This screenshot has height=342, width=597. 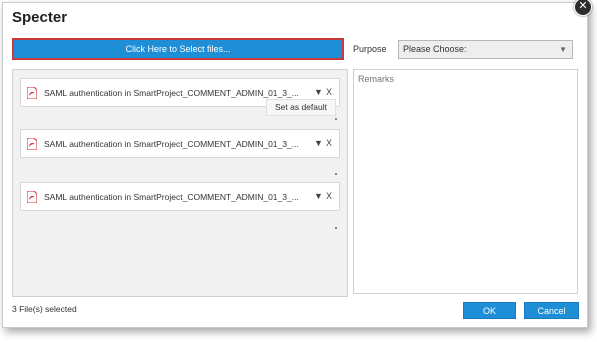 What do you see at coordinates (551, 310) in the screenshot?
I see `cancel-button: Cancel` at bounding box center [551, 310].